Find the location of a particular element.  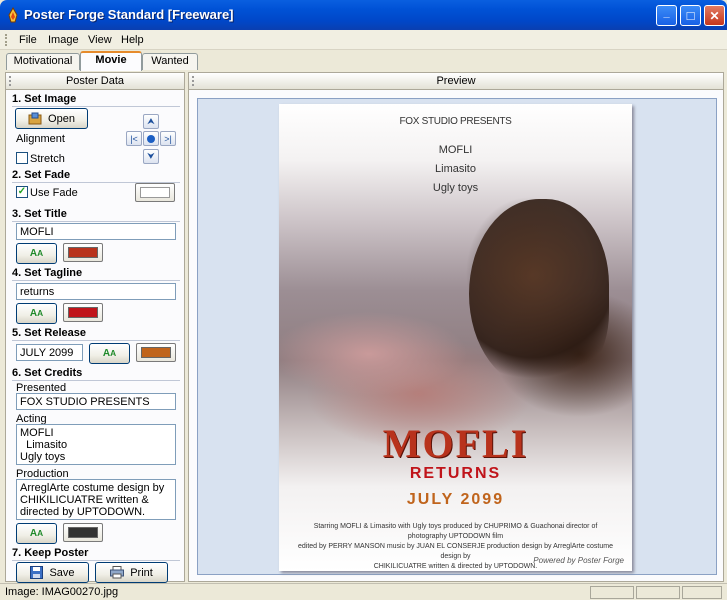

print-button: Print is located at coordinates (131, 572).